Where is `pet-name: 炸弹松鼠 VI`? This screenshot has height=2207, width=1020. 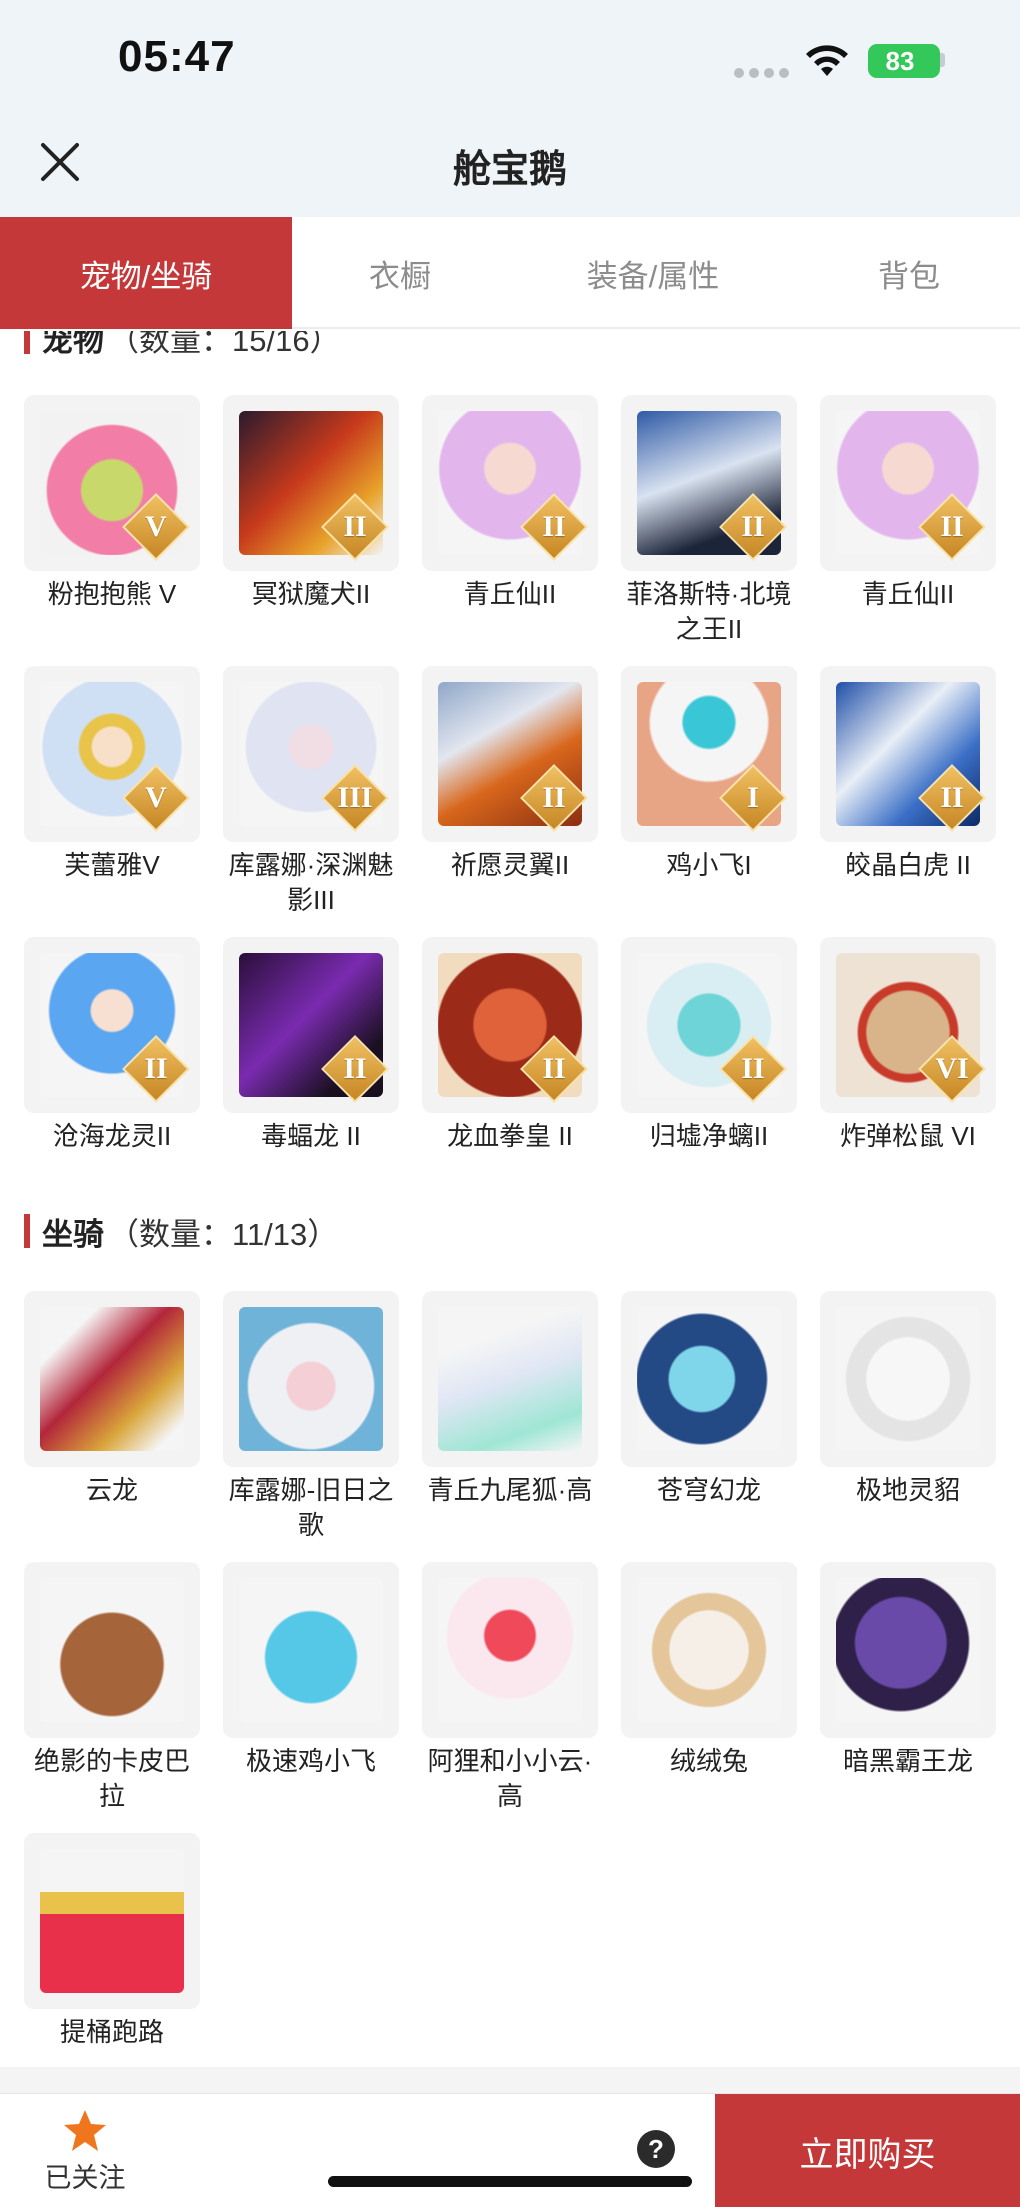 pet-name: 炸弹松鼠 VI is located at coordinates (908, 1136).